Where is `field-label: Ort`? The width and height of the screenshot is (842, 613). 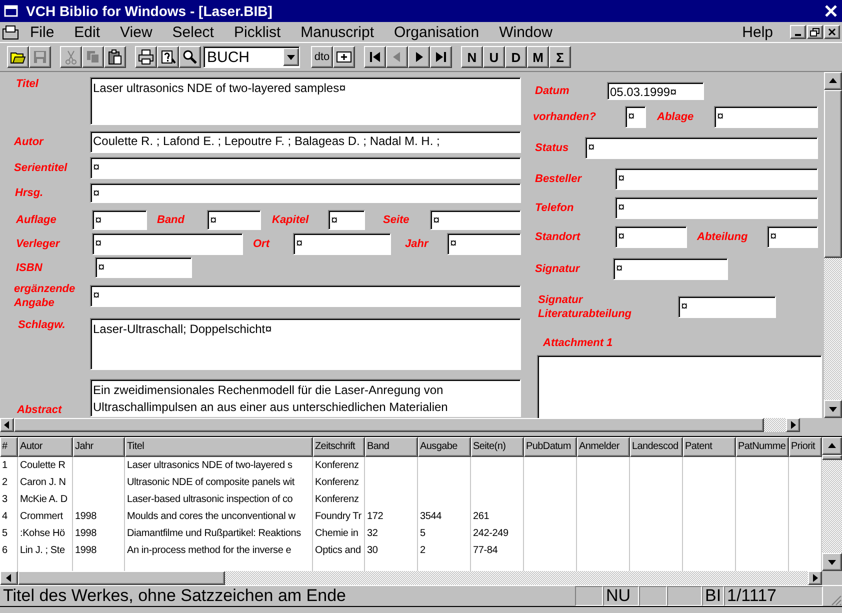
field-label: Ort is located at coordinates (261, 244).